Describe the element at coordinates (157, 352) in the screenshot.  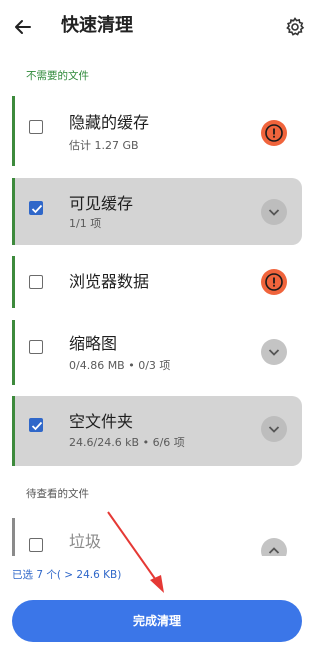
I see `list-item-thumbnails: 缩略图 0/4.86 MB • 0/3 项` at that location.